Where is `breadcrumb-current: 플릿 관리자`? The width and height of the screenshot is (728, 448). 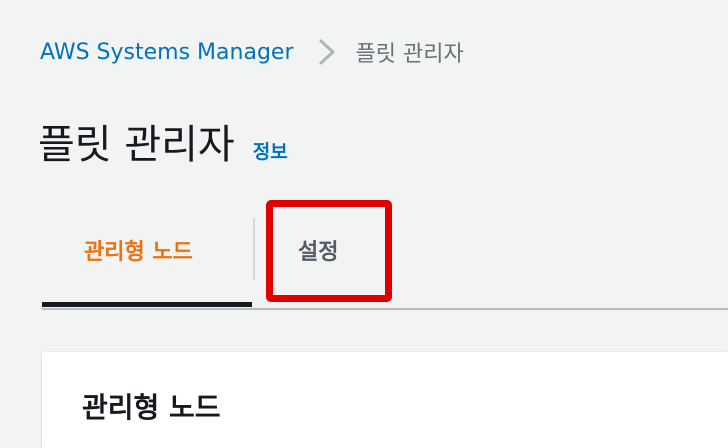
breadcrumb-current: 플릿 관리자 is located at coordinates (409, 54).